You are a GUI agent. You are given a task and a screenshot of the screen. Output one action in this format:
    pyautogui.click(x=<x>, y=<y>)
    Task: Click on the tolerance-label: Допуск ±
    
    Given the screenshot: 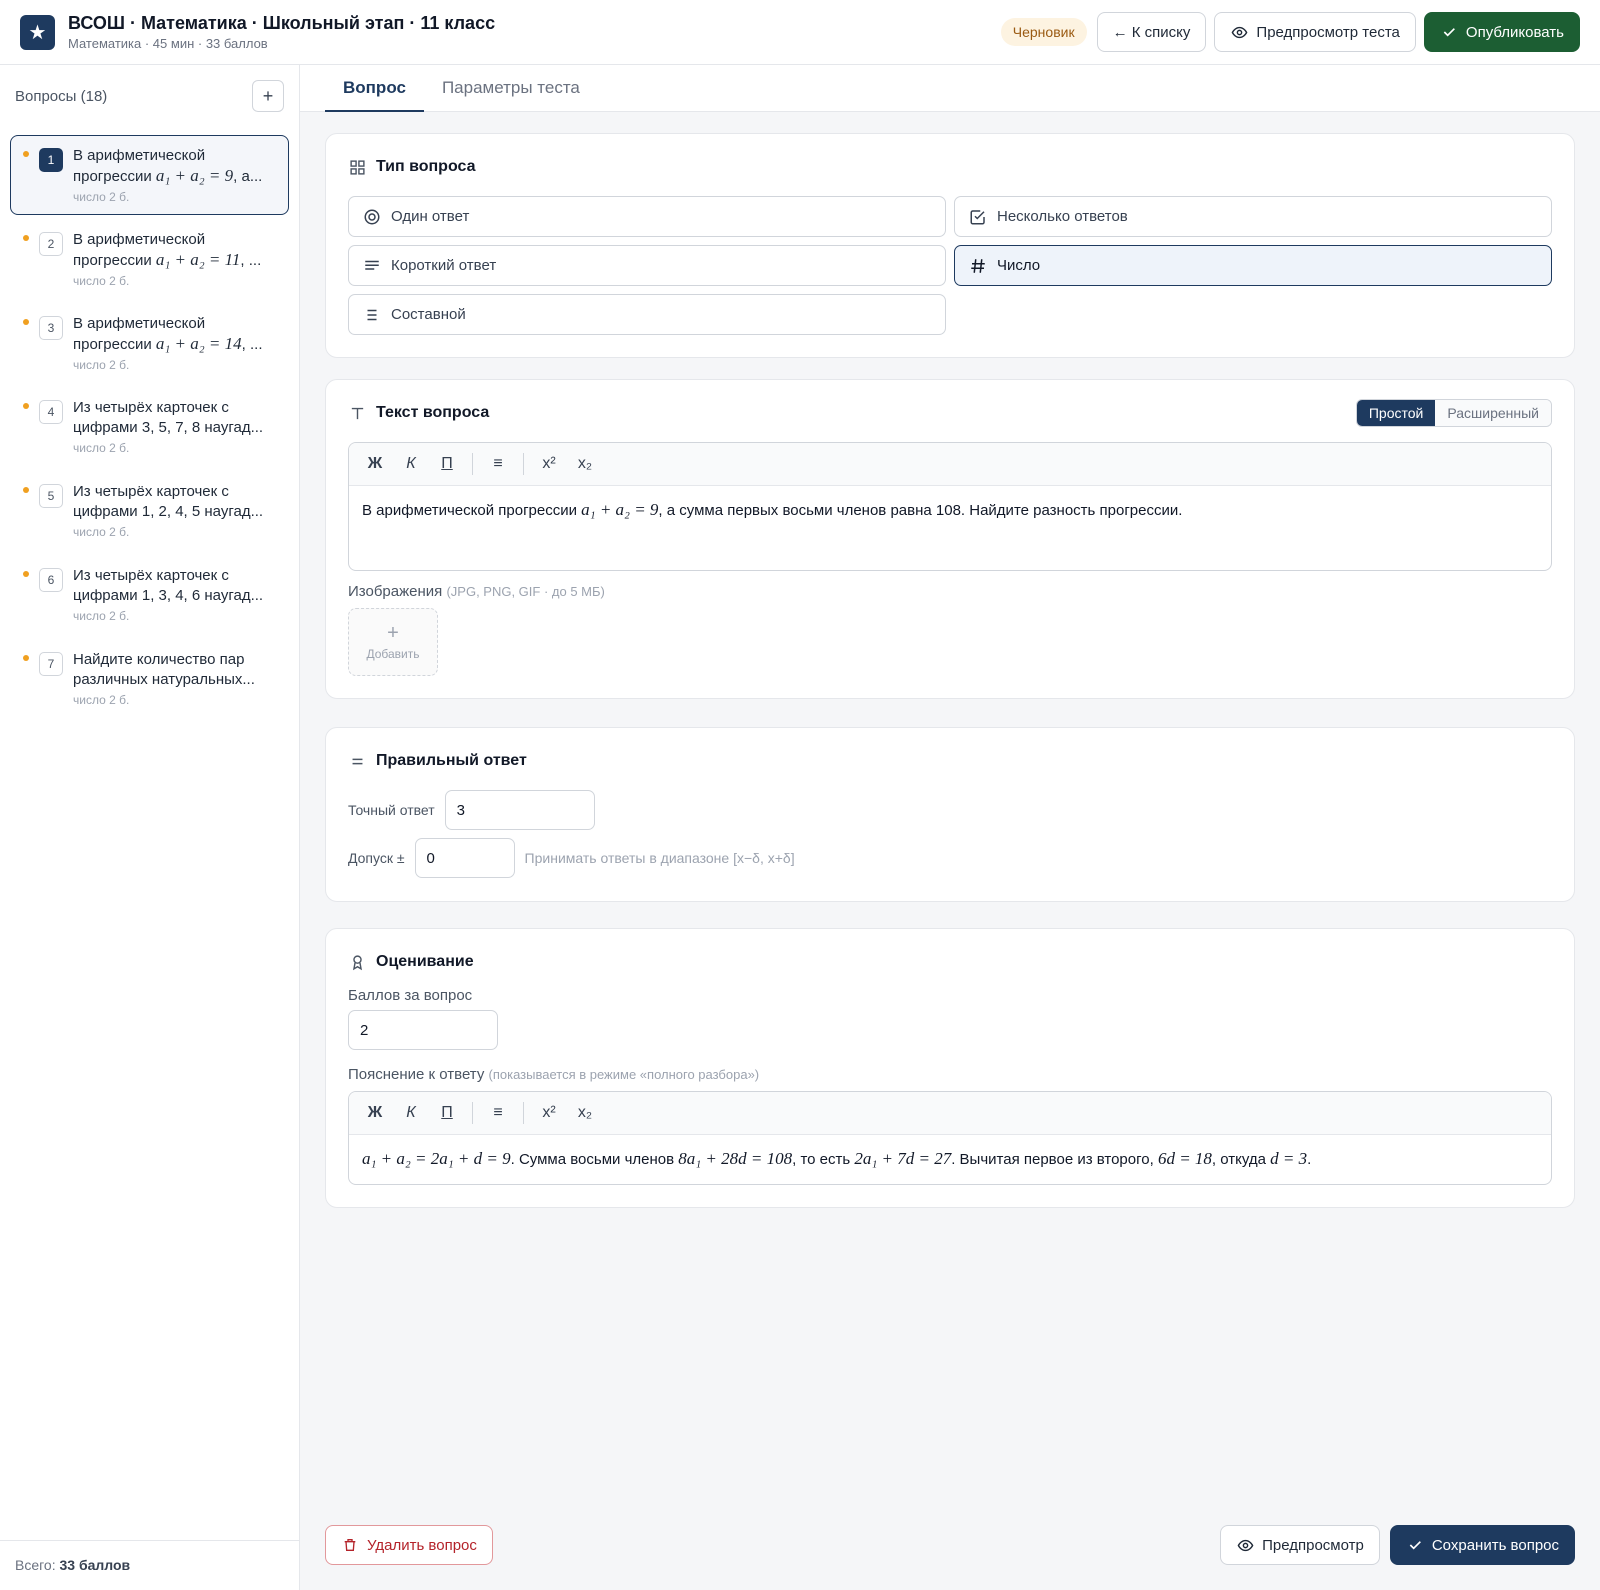 What is the action you would take?
    pyautogui.click(x=376, y=858)
    